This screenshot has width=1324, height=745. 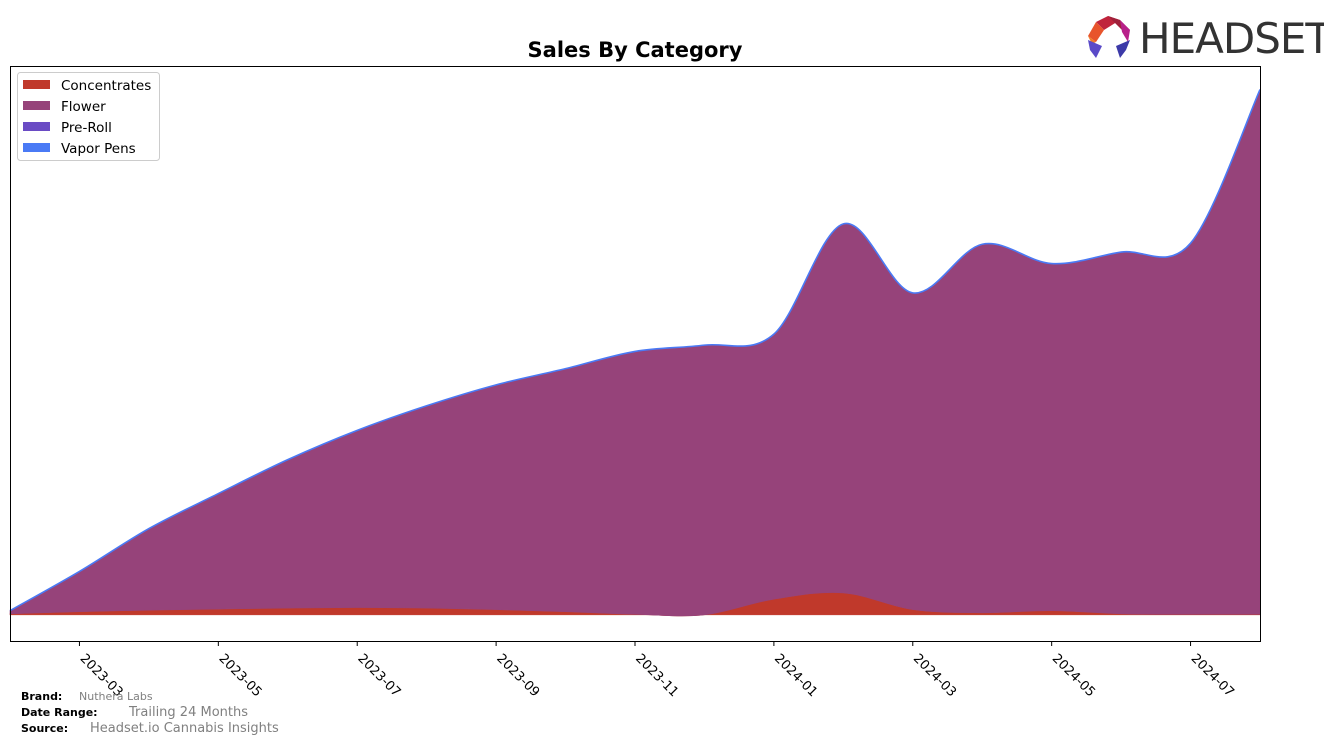 I want to click on legend-swatch-concentrates, so click(x=36, y=84).